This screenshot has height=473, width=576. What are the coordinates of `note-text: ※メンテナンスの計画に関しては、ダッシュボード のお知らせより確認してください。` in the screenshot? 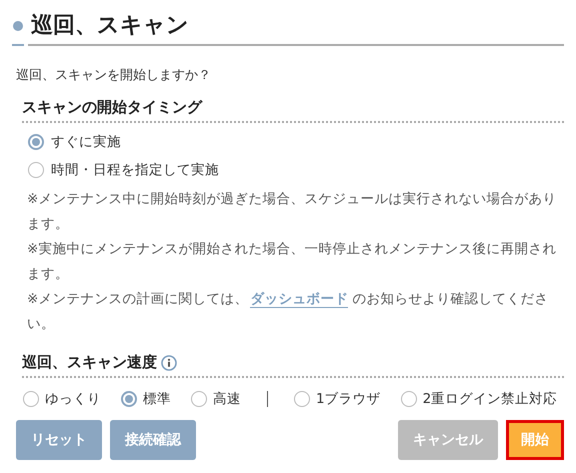 It's located at (288, 312).